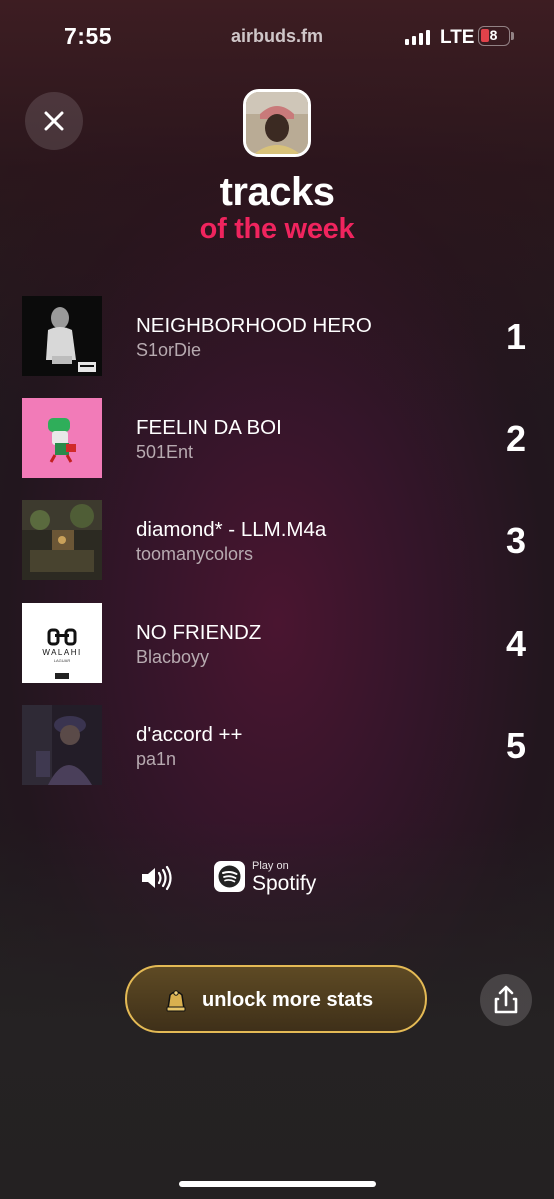 The image size is (554, 1199). I want to click on share-button, so click(506, 1000).